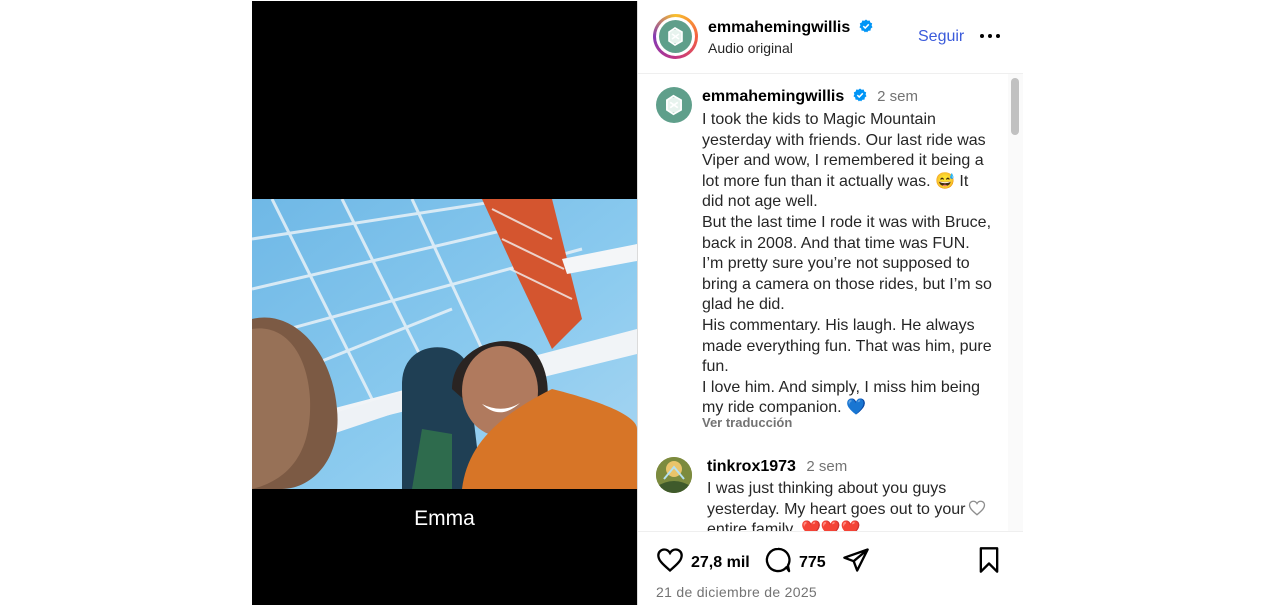 This screenshot has width=1280, height=606. What do you see at coordinates (747, 422) in the screenshot?
I see `see-translation-link: Ver traducción` at bounding box center [747, 422].